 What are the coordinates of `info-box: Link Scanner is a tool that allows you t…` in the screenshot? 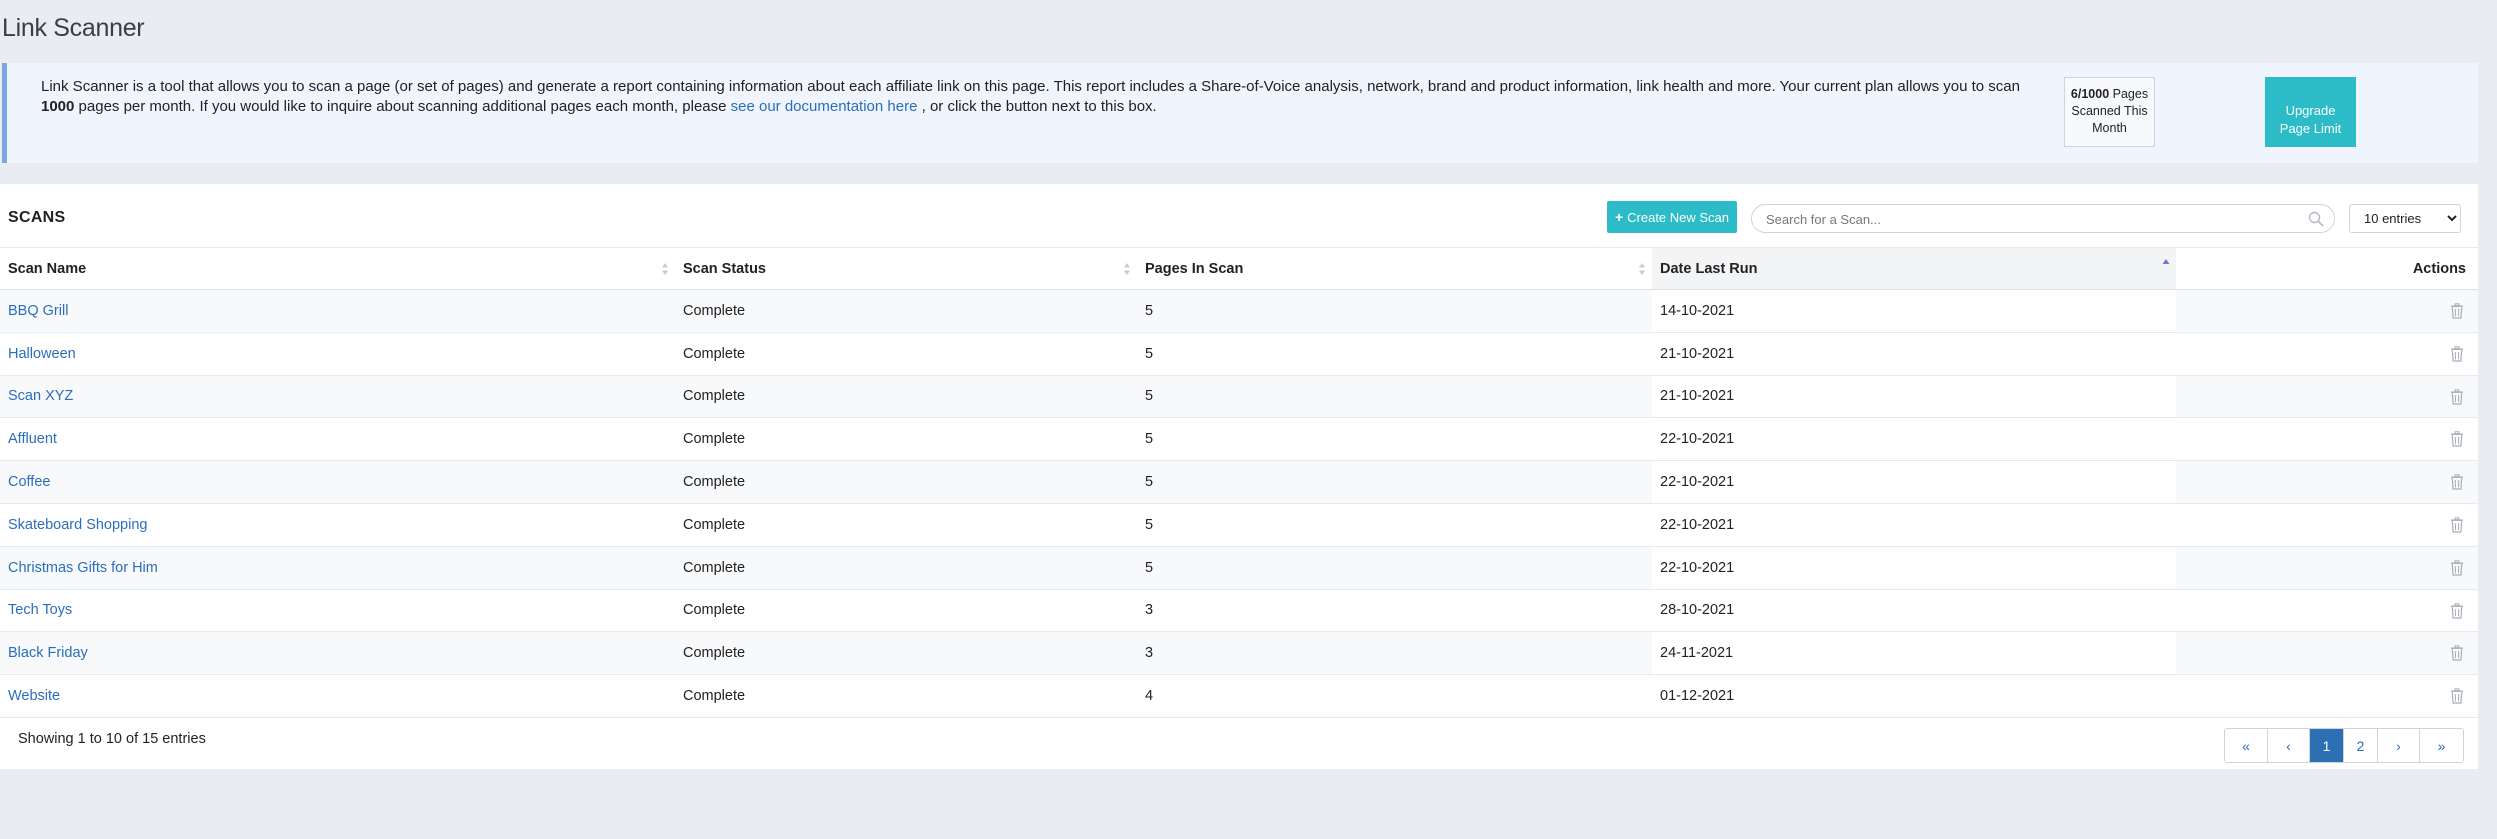 It's located at (1240, 113).